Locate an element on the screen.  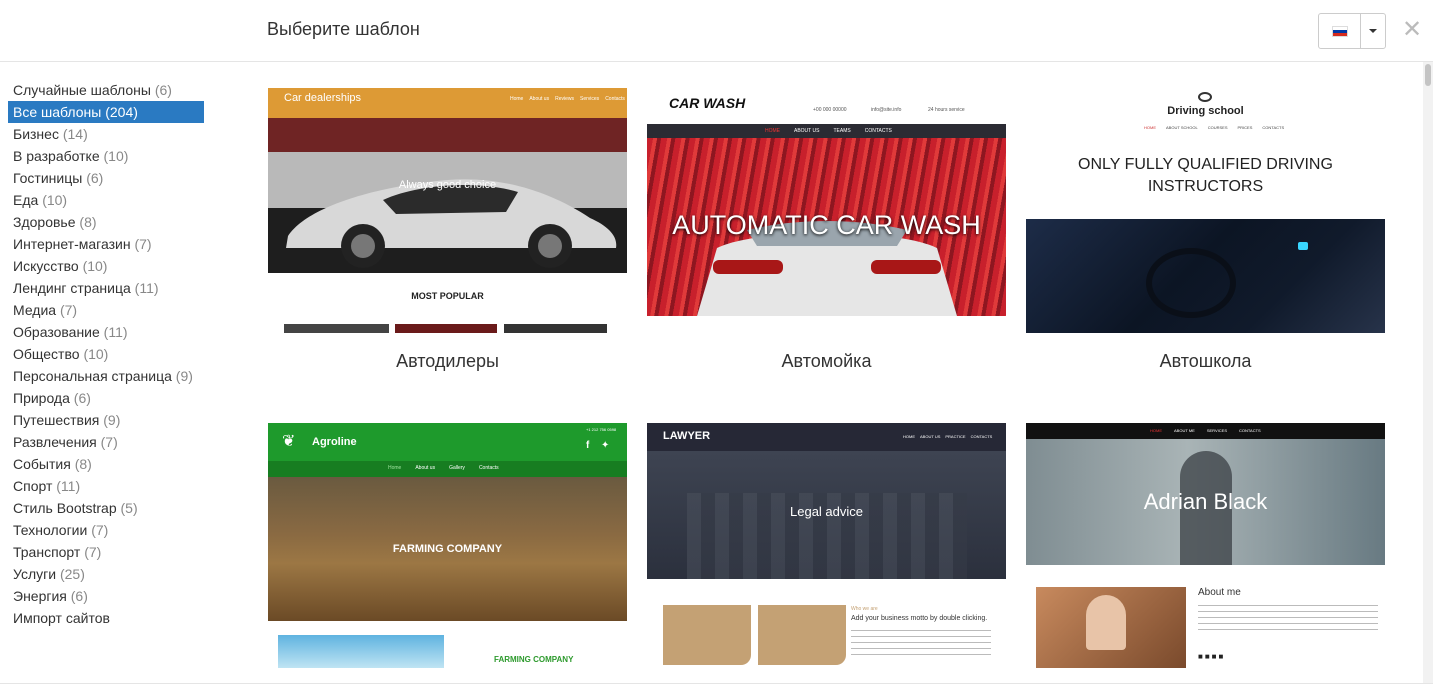
leaf-icon: ❦ is located at coordinates (289, 441).